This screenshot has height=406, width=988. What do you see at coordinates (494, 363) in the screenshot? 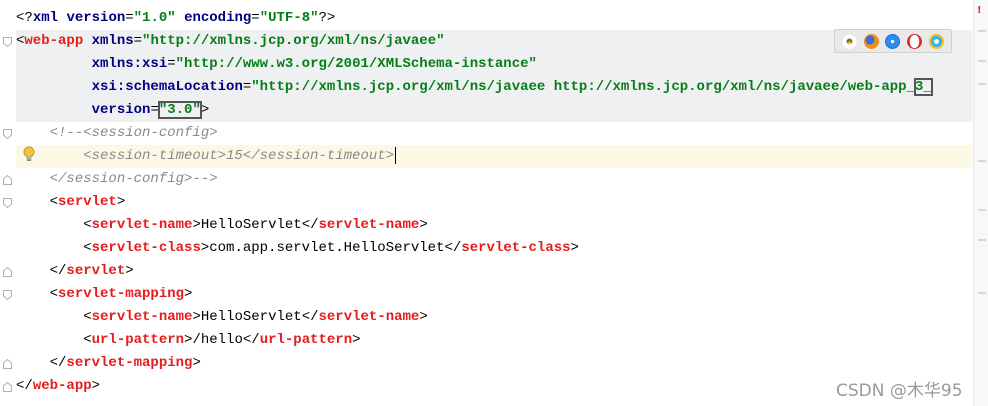
I see `code-line: </servlet-mapping>` at bounding box center [494, 363].